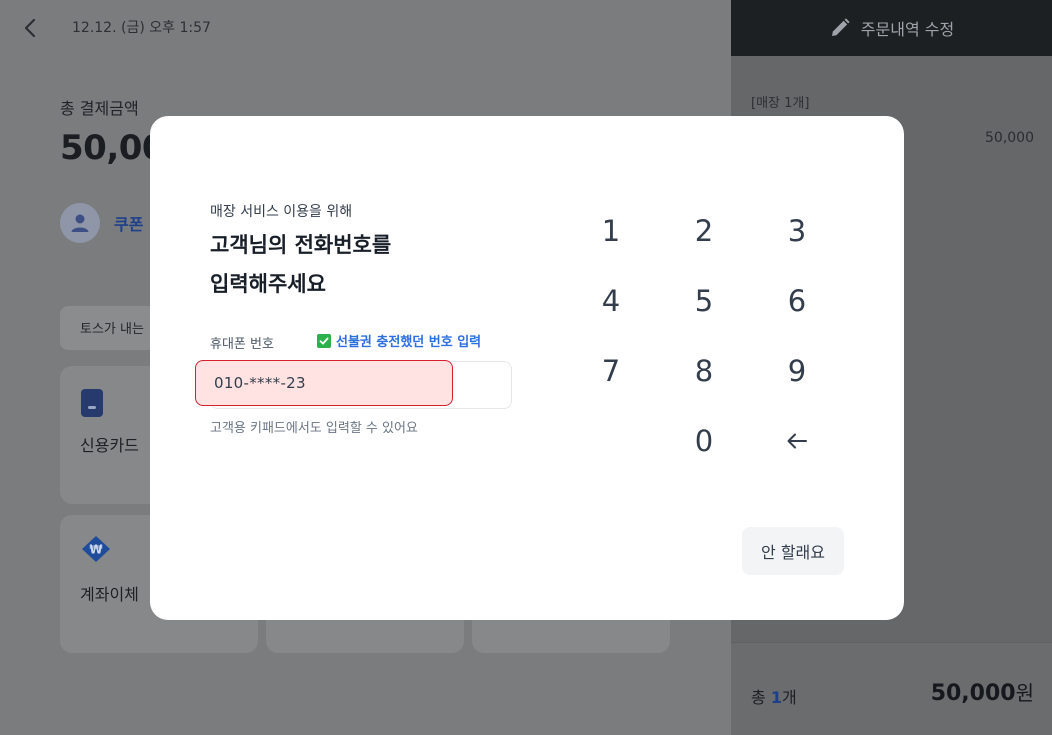 This screenshot has height=735, width=1052. Describe the element at coordinates (324, 340) in the screenshot. I see `checkmark-icon` at that location.